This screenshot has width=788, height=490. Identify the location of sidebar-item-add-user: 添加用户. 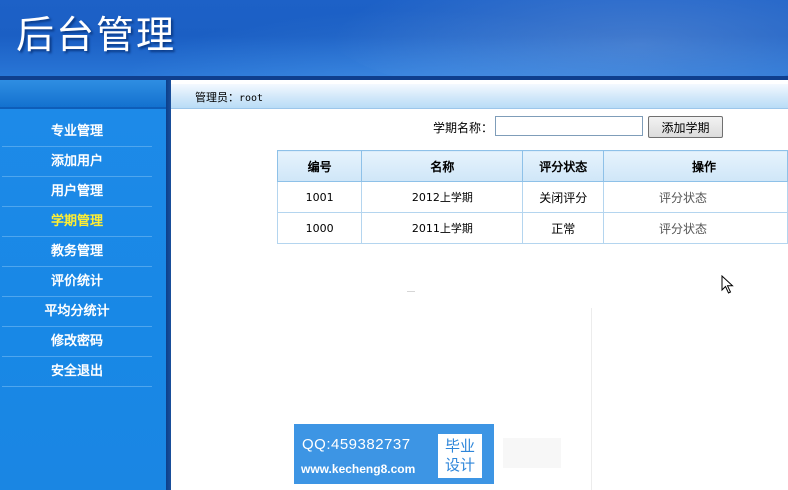
(77, 162).